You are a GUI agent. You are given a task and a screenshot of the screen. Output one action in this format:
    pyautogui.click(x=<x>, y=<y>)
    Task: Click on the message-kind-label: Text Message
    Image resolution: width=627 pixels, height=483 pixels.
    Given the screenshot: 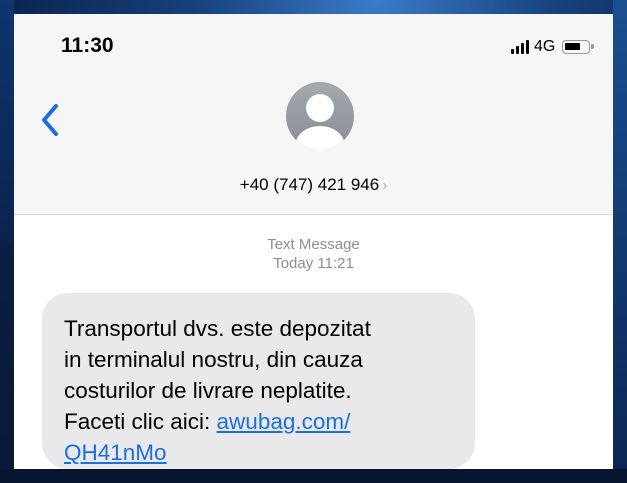 What is the action you would take?
    pyautogui.click(x=313, y=244)
    